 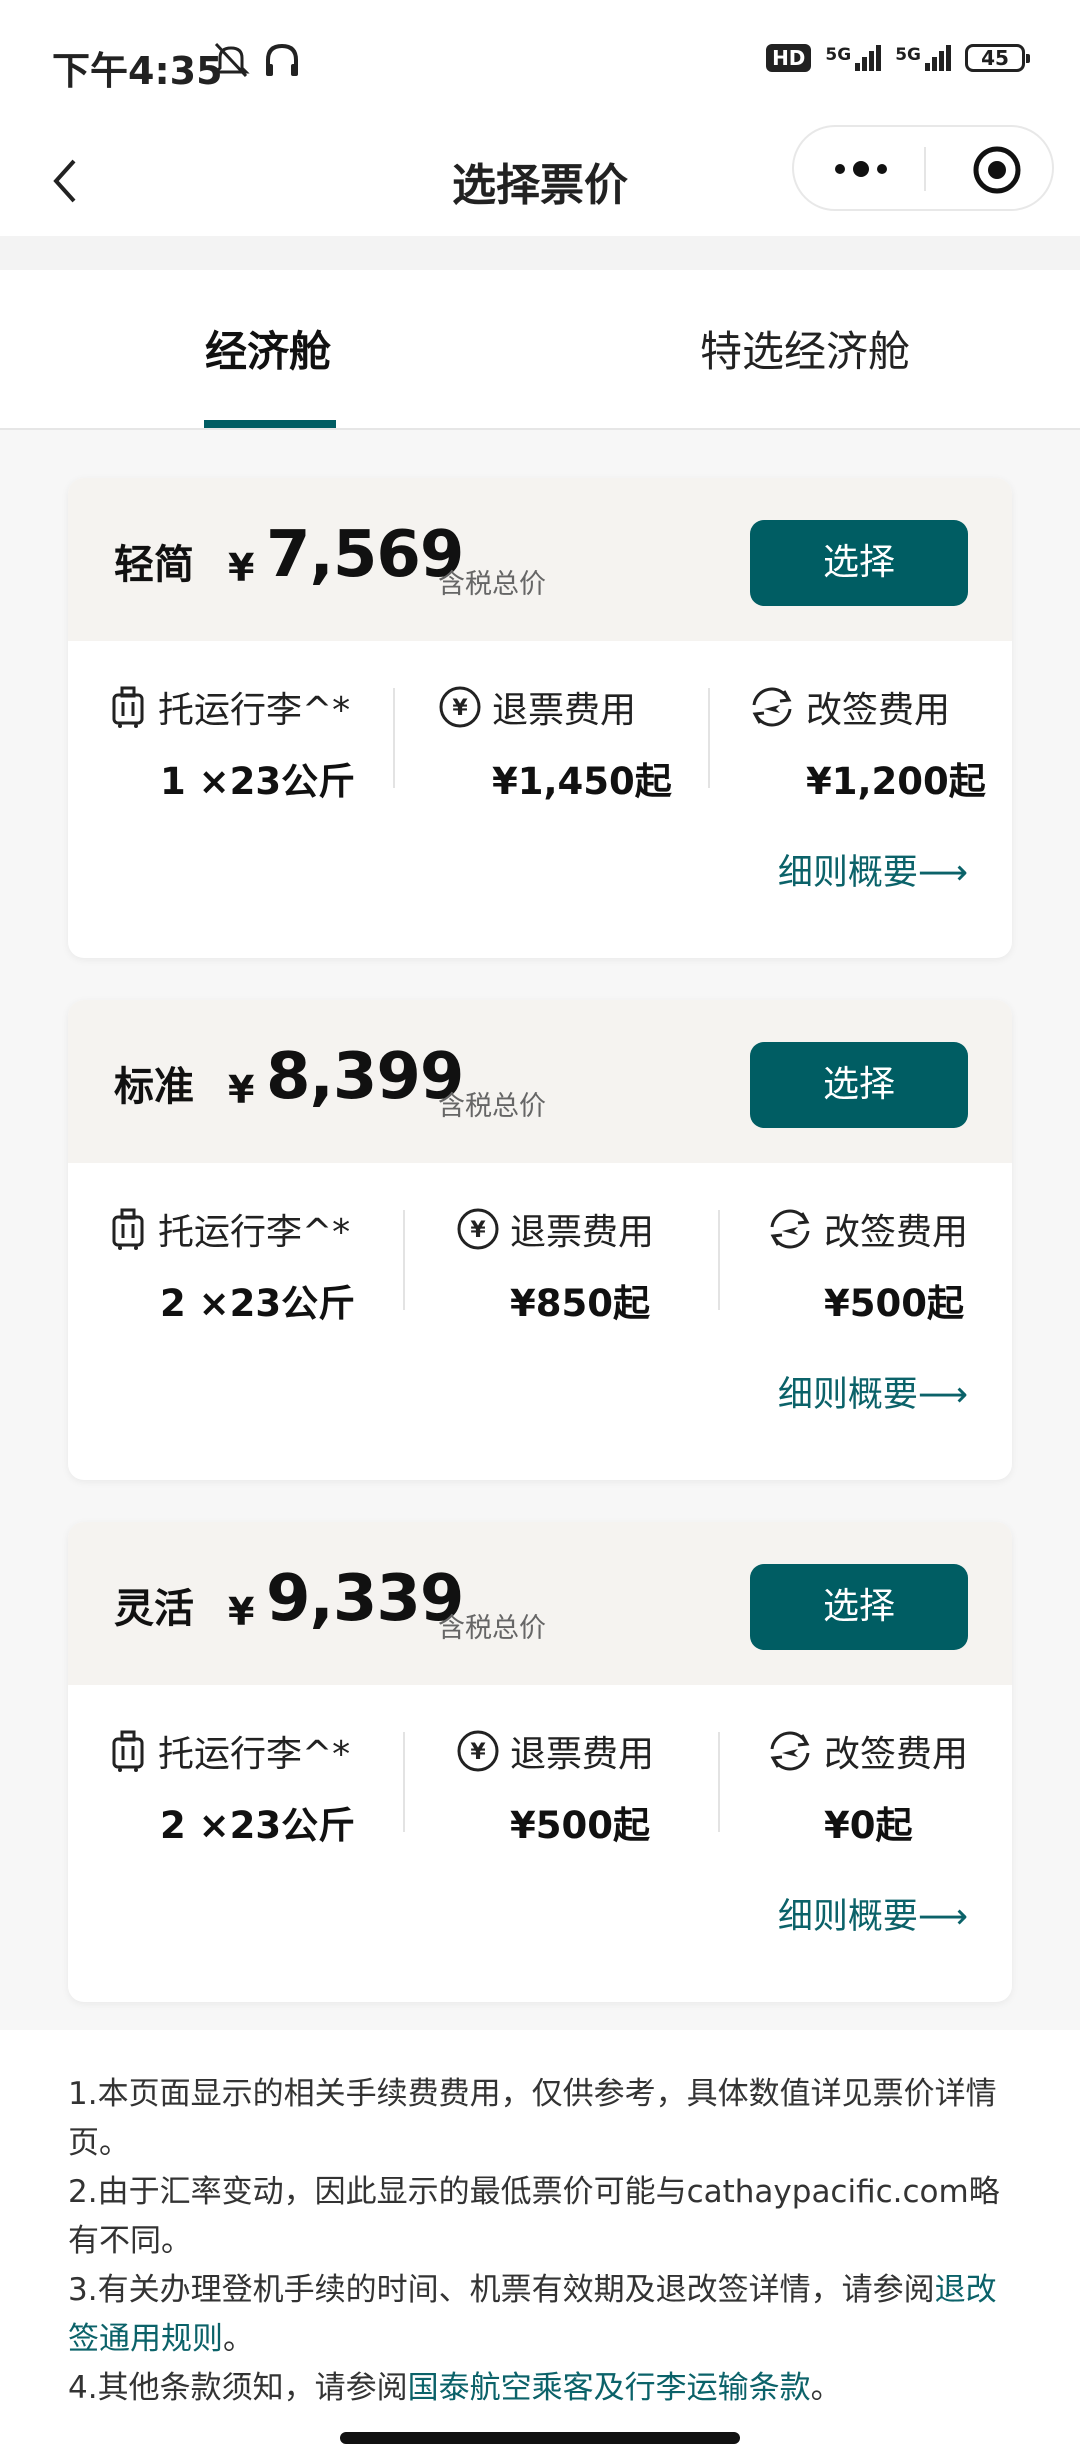 What do you see at coordinates (861, 169) in the screenshot?
I see `more-button` at bounding box center [861, 169].